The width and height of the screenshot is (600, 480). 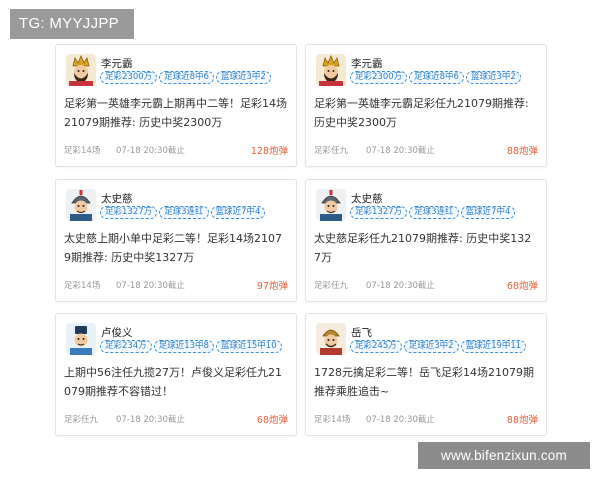 I want to click on card-header: 岳飞 足彩245万 足球近3中2 篮球近19中11, so click(x=428, y=341).